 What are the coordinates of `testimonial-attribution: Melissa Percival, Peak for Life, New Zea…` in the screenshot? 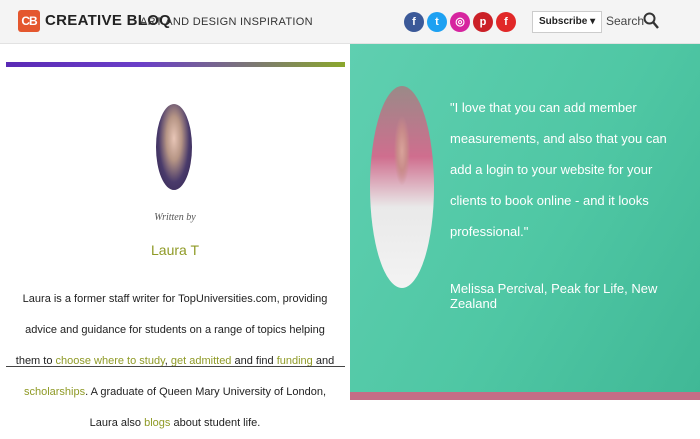 It's located at (554, 296).